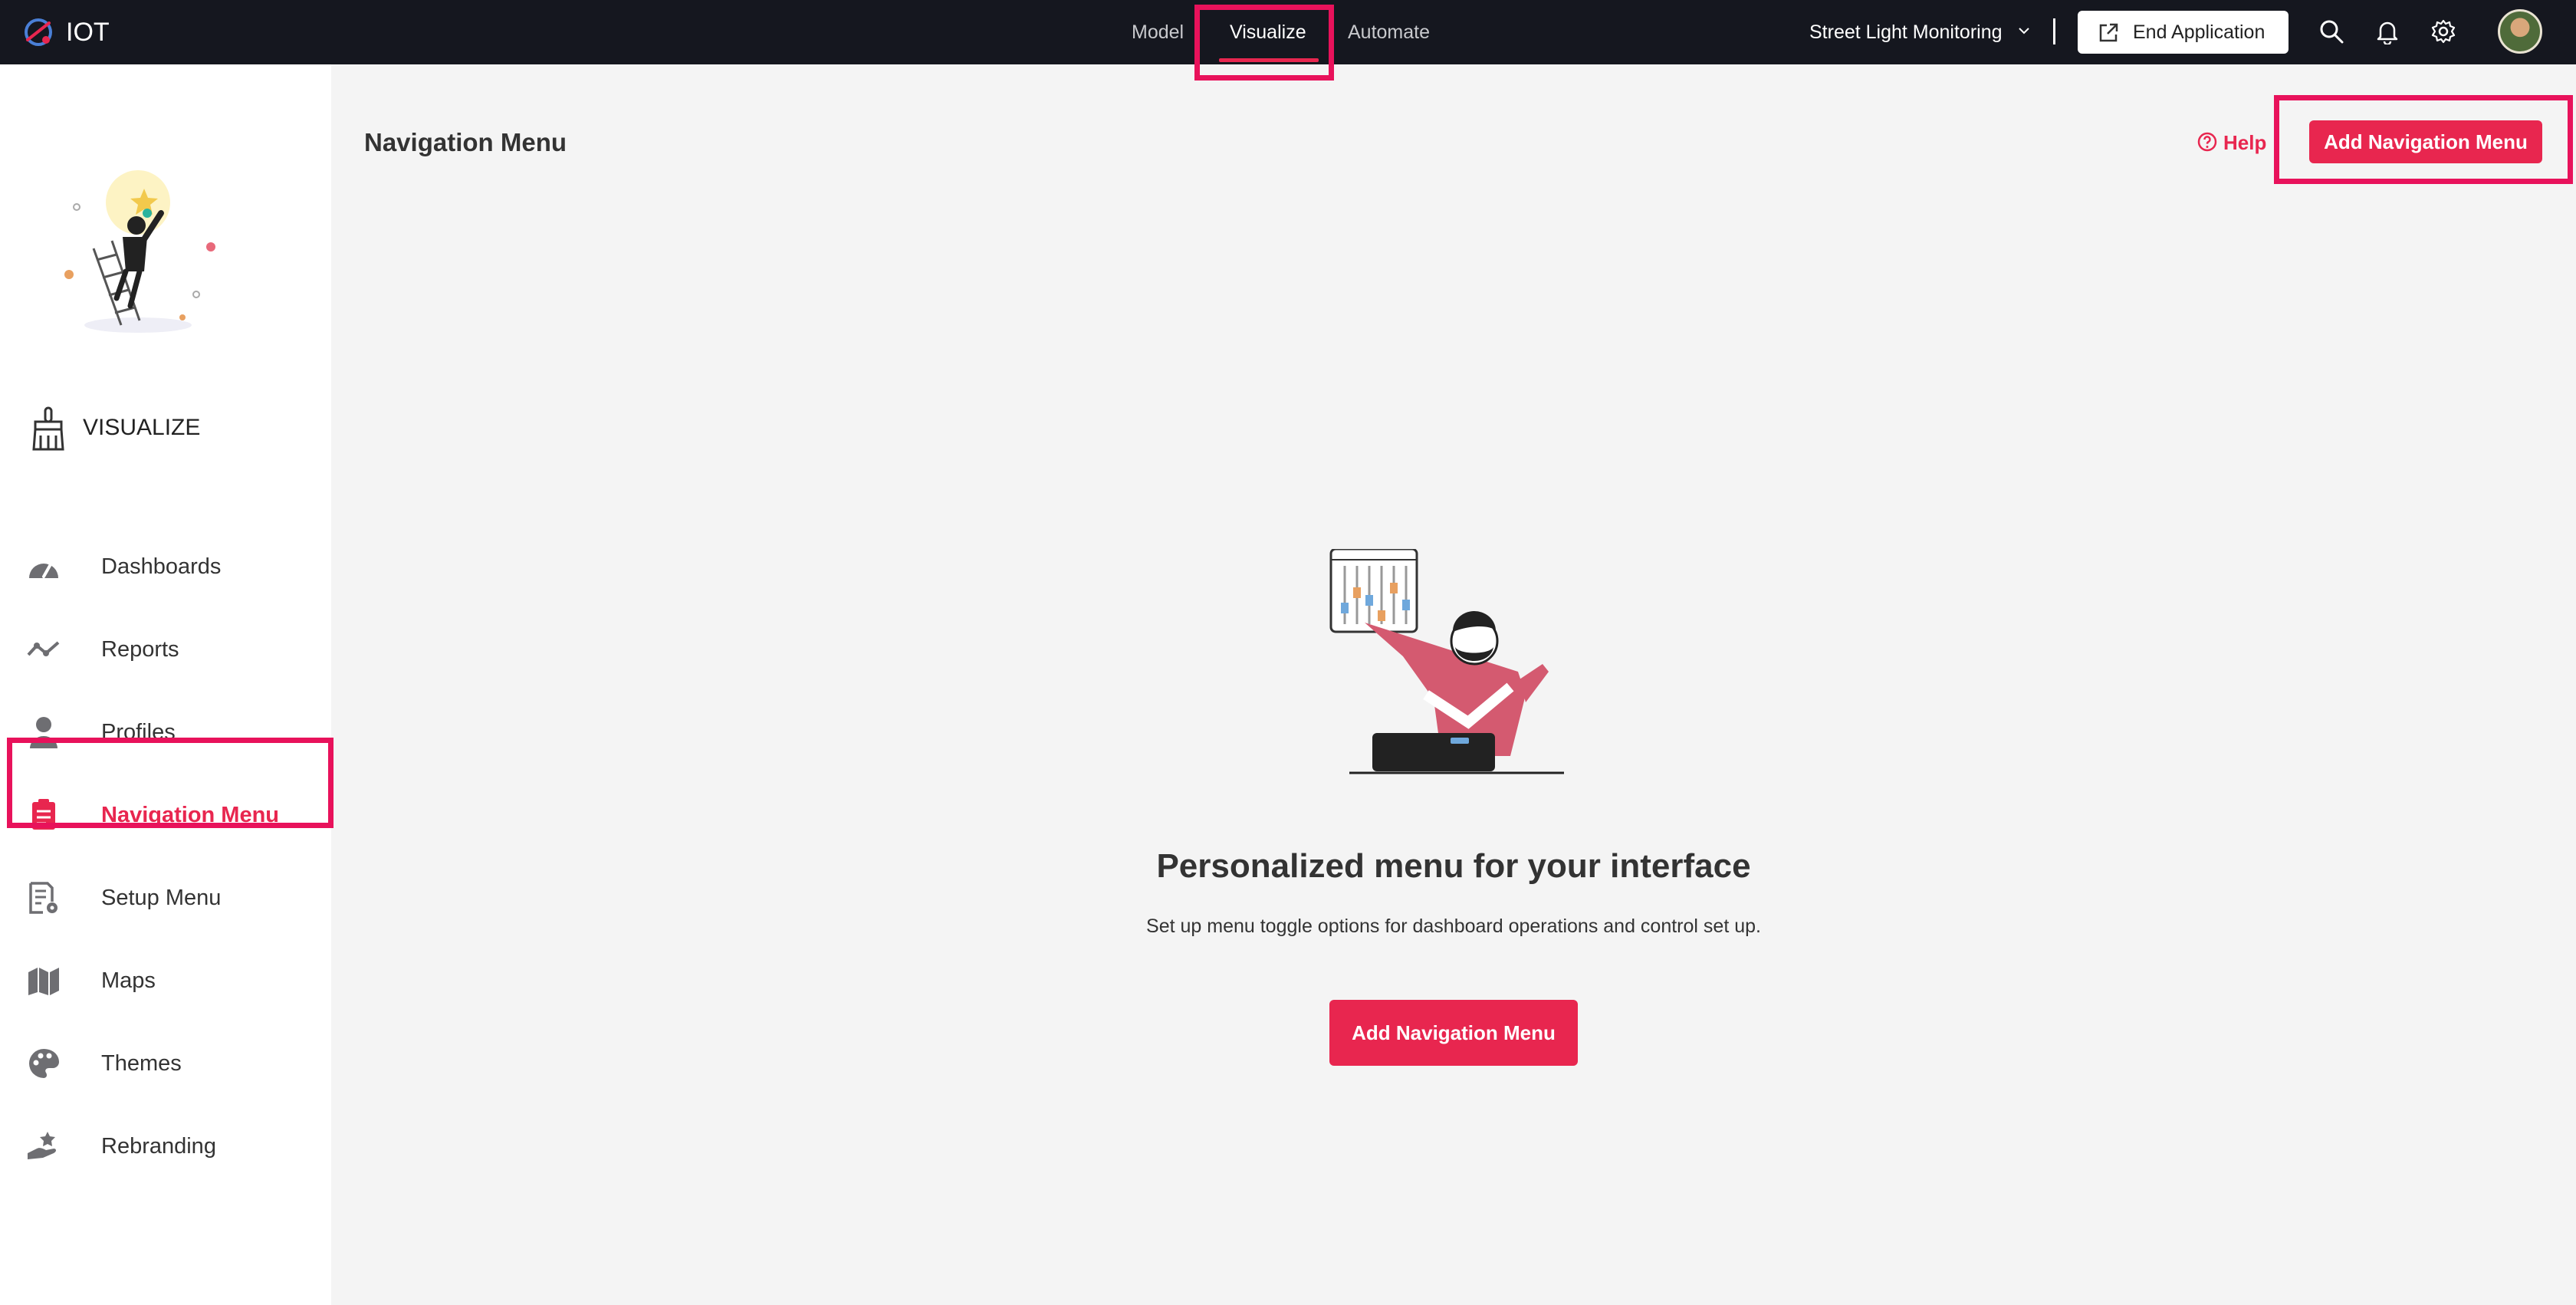 The image size is (2576, 1305). What do you see at coordinates (2387, 31) in the screenshot?
I see `bell-icon` at bounding box center [2387, 31].